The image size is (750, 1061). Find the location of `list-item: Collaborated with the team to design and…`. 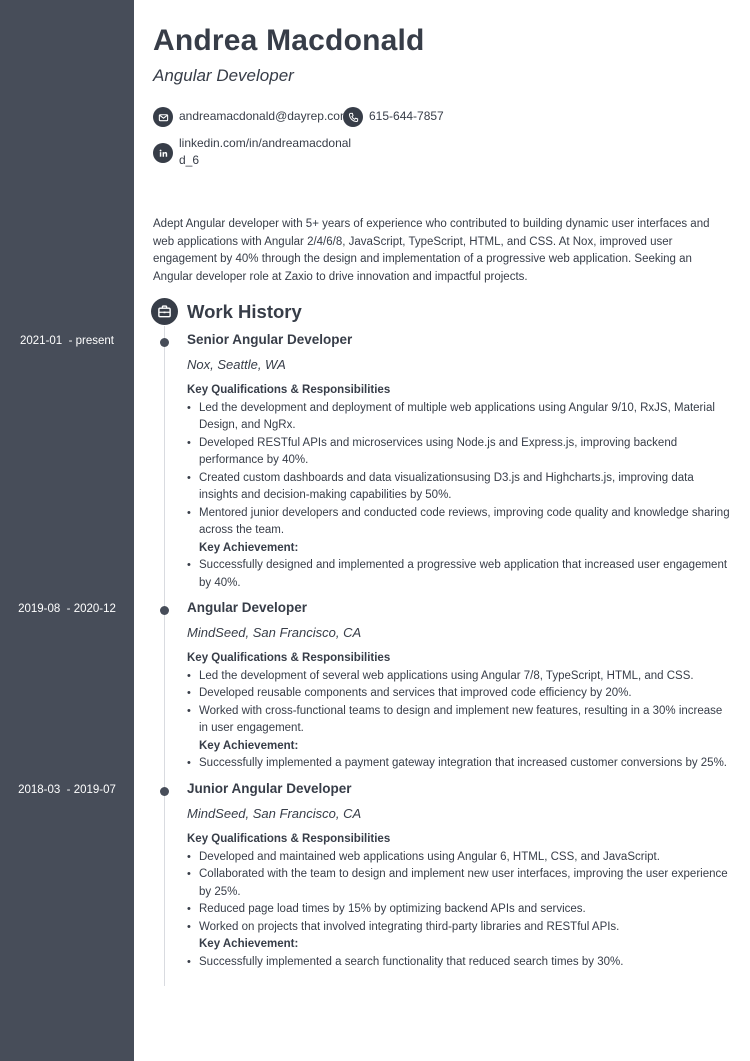

list-item: Collaborated with the team to design and… is located at coordinates (459, 883).